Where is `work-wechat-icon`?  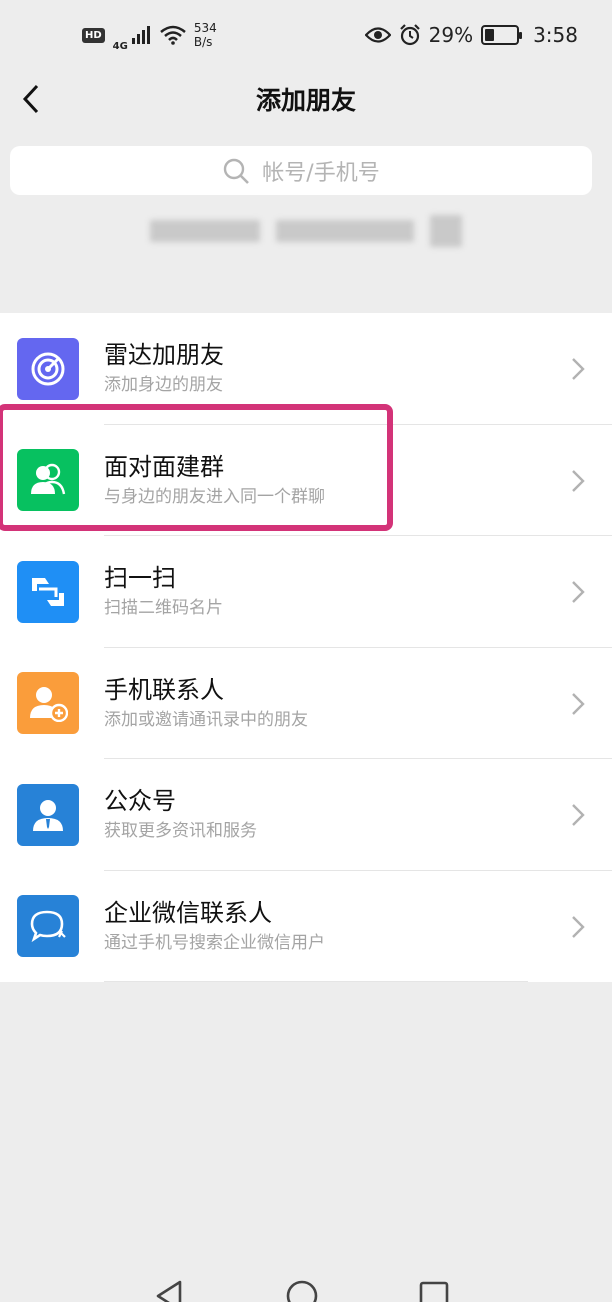 work-wechat-icon is located at coordinates (48, 926).